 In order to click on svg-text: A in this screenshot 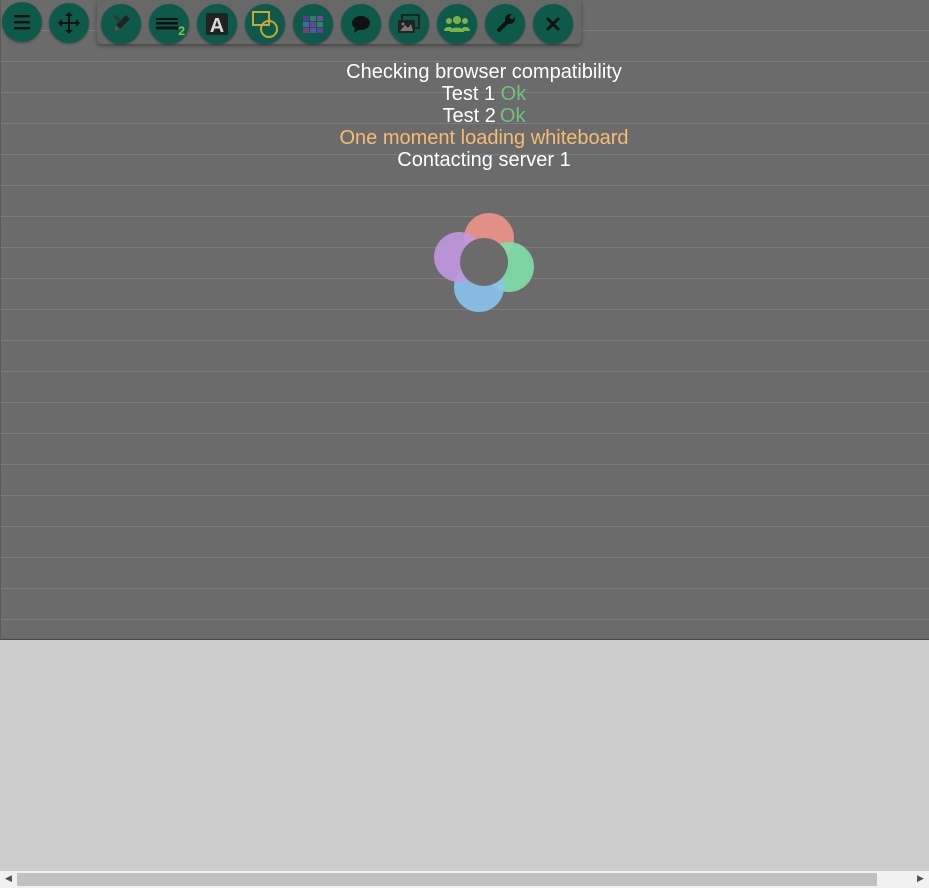, I will do `click(217, 26)`.